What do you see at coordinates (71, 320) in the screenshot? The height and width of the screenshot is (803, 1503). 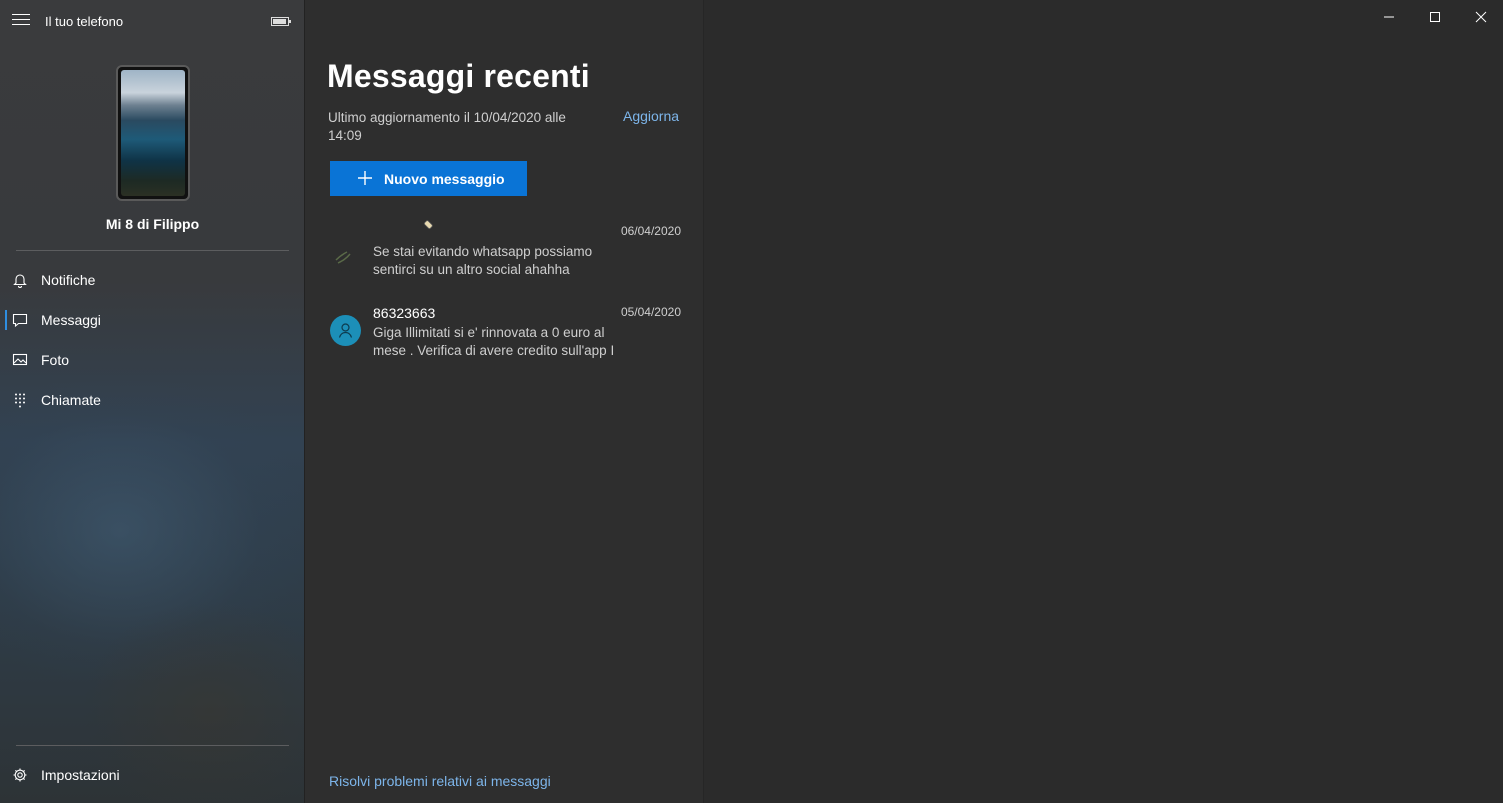 I see `sidebar-item-label: Messaggi` at bounding box center [71, 320].